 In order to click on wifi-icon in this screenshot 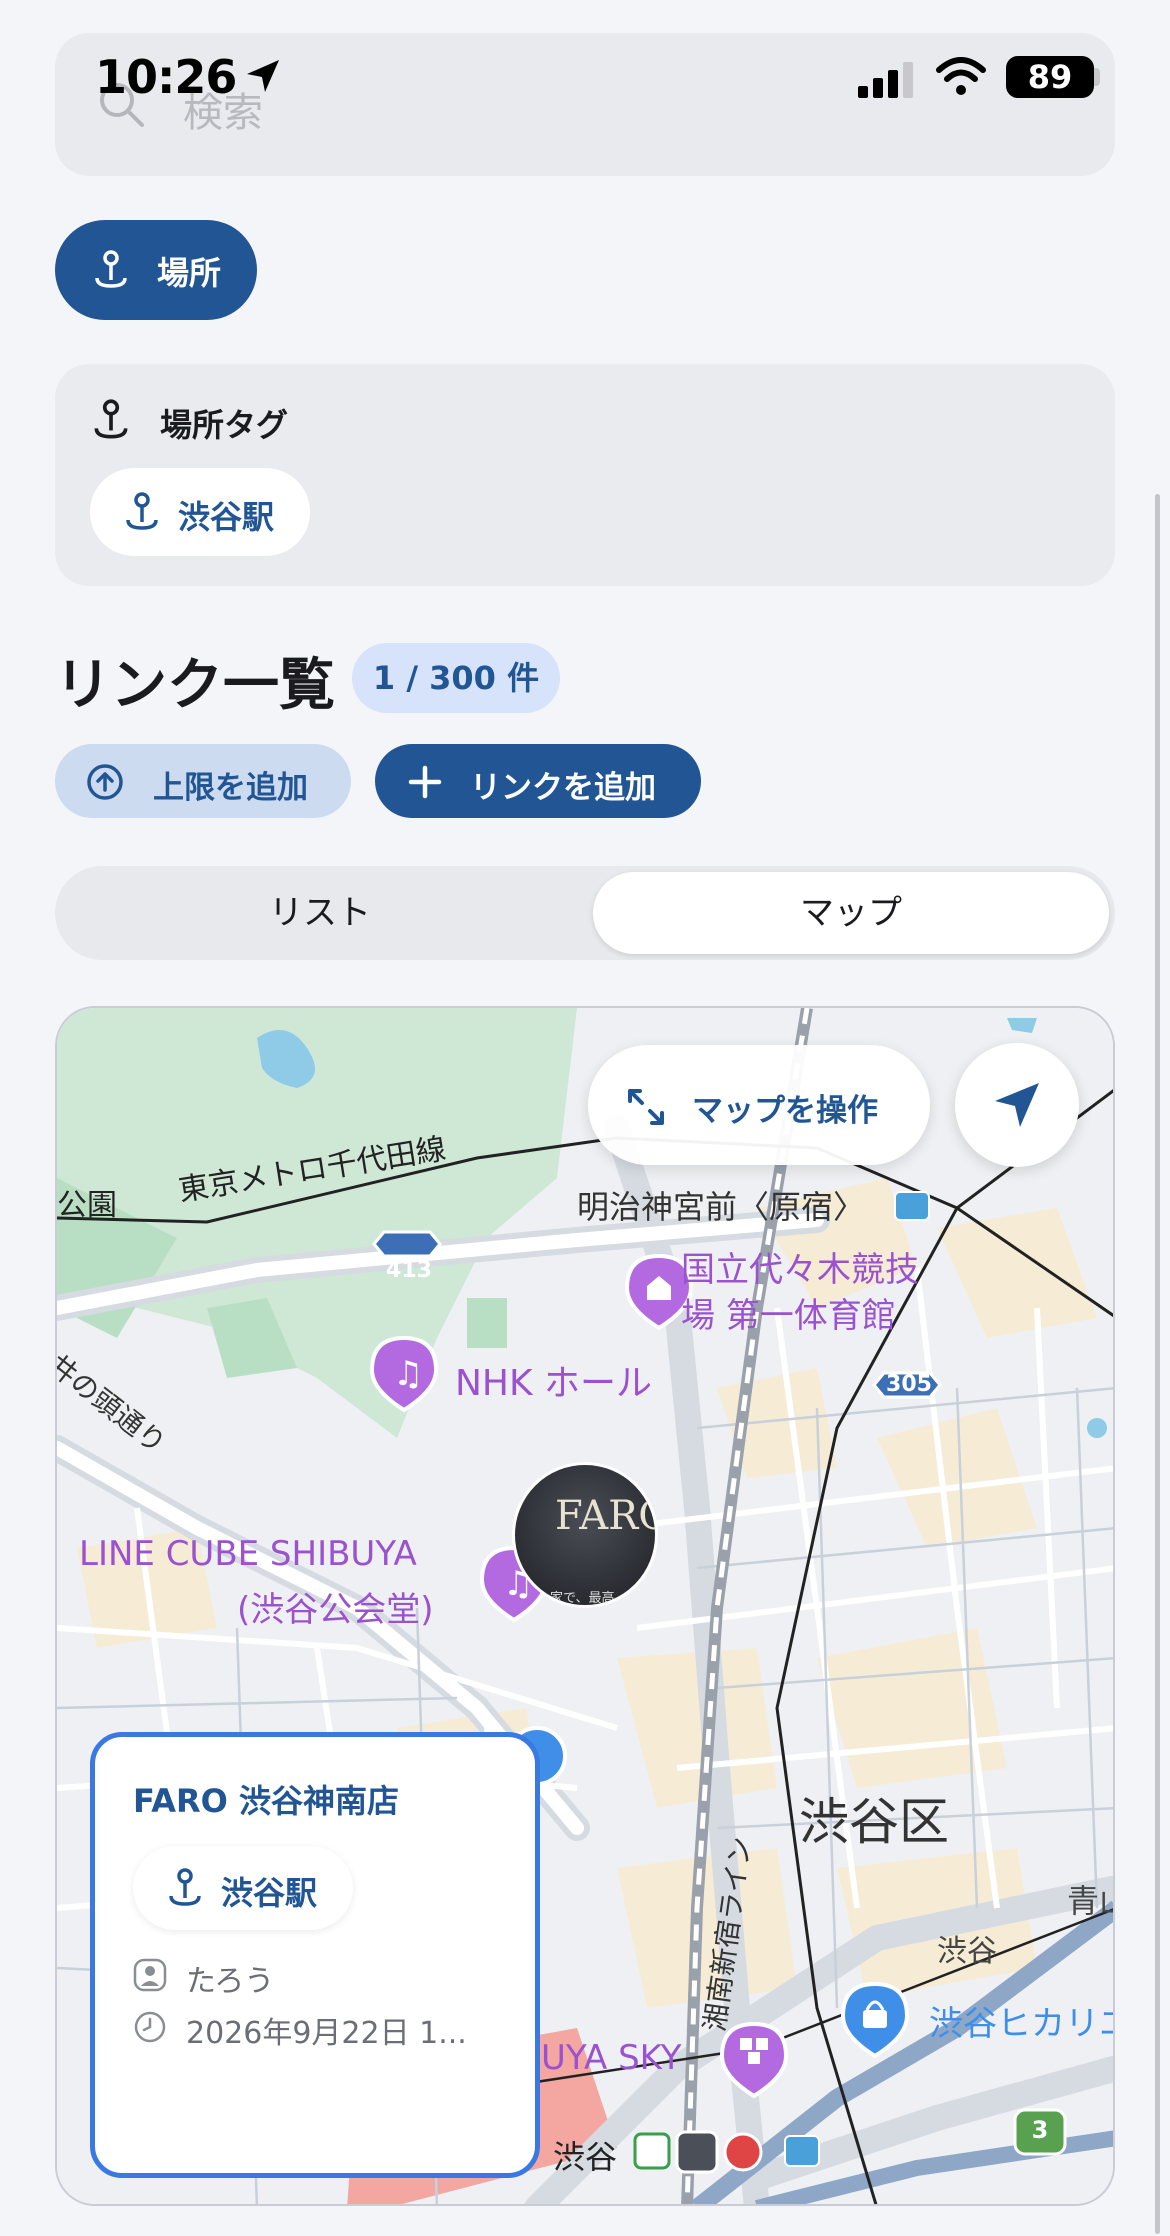, I will do `click(961, 76)`.